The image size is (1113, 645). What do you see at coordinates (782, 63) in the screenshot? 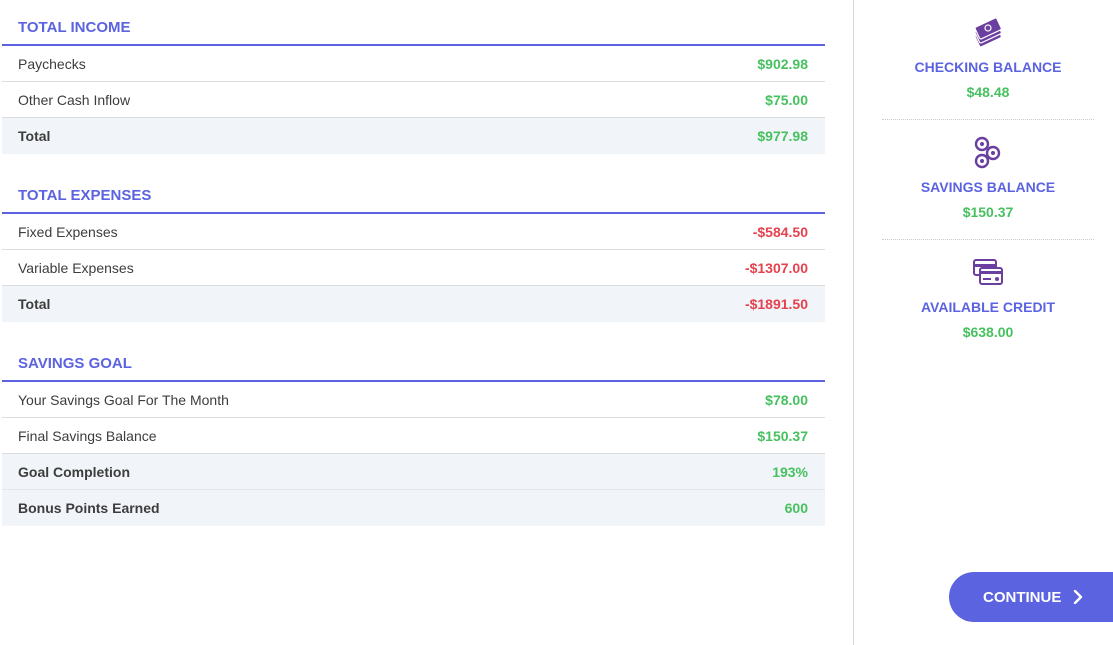
I see `income-row-value: $902.98` at bounding box center [782, 63].